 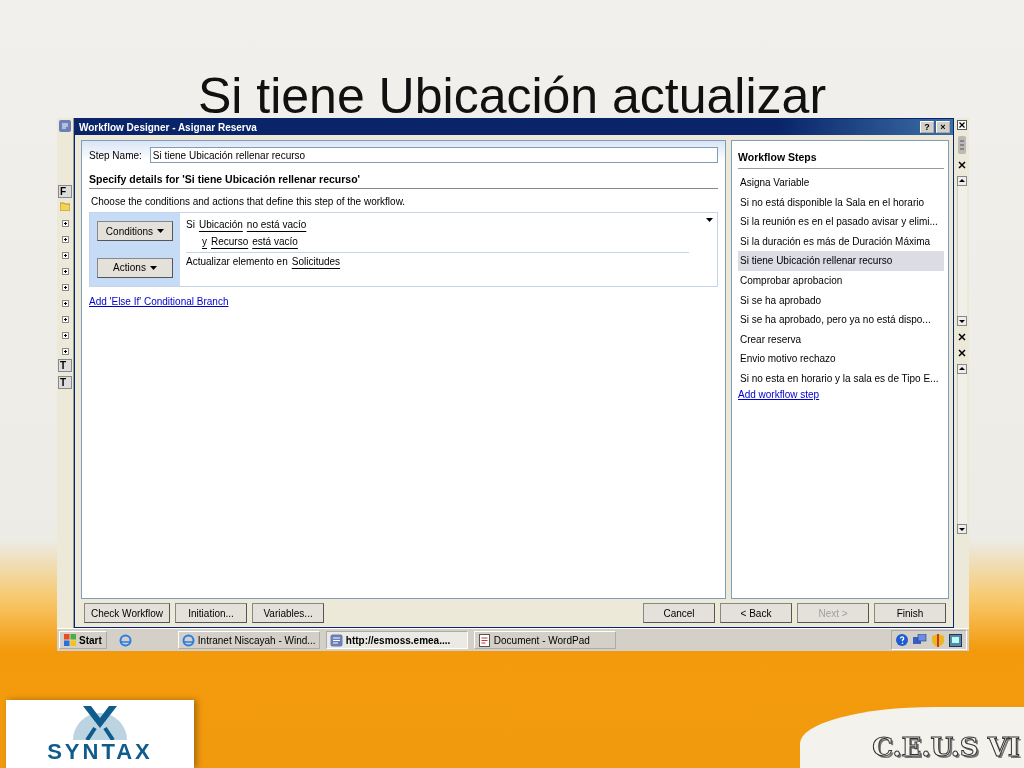 I want to click on step-name-field: Si tiene Ubicación rellenar recurso, so click(x=433, y=155).